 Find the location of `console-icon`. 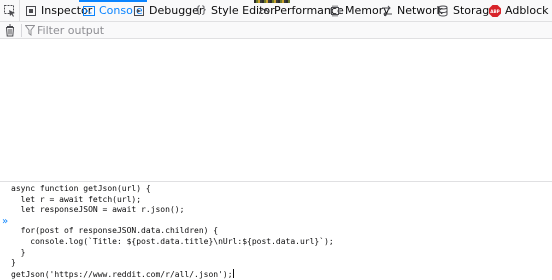

console-icon is located at coordinates (89, 11).